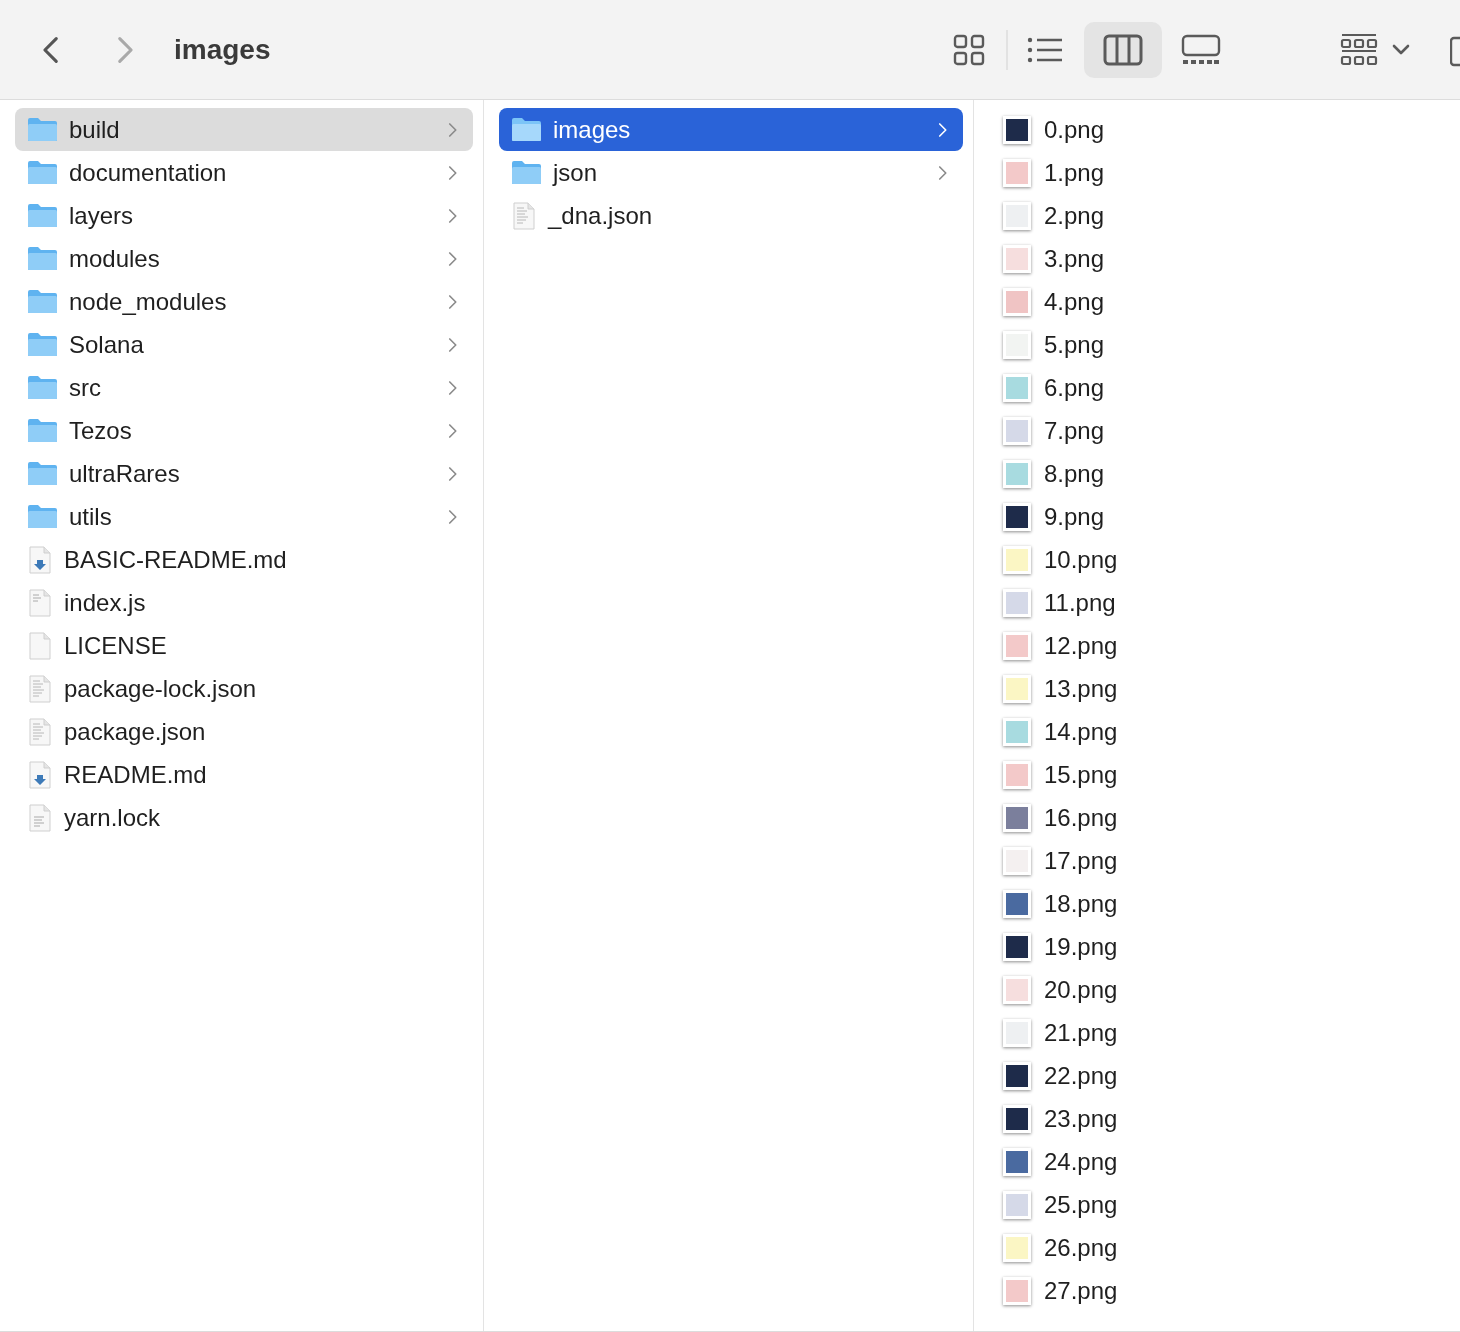 This screenshot has height=1332, width=1460. I want to click on folder-row: json, so click(731, 172).